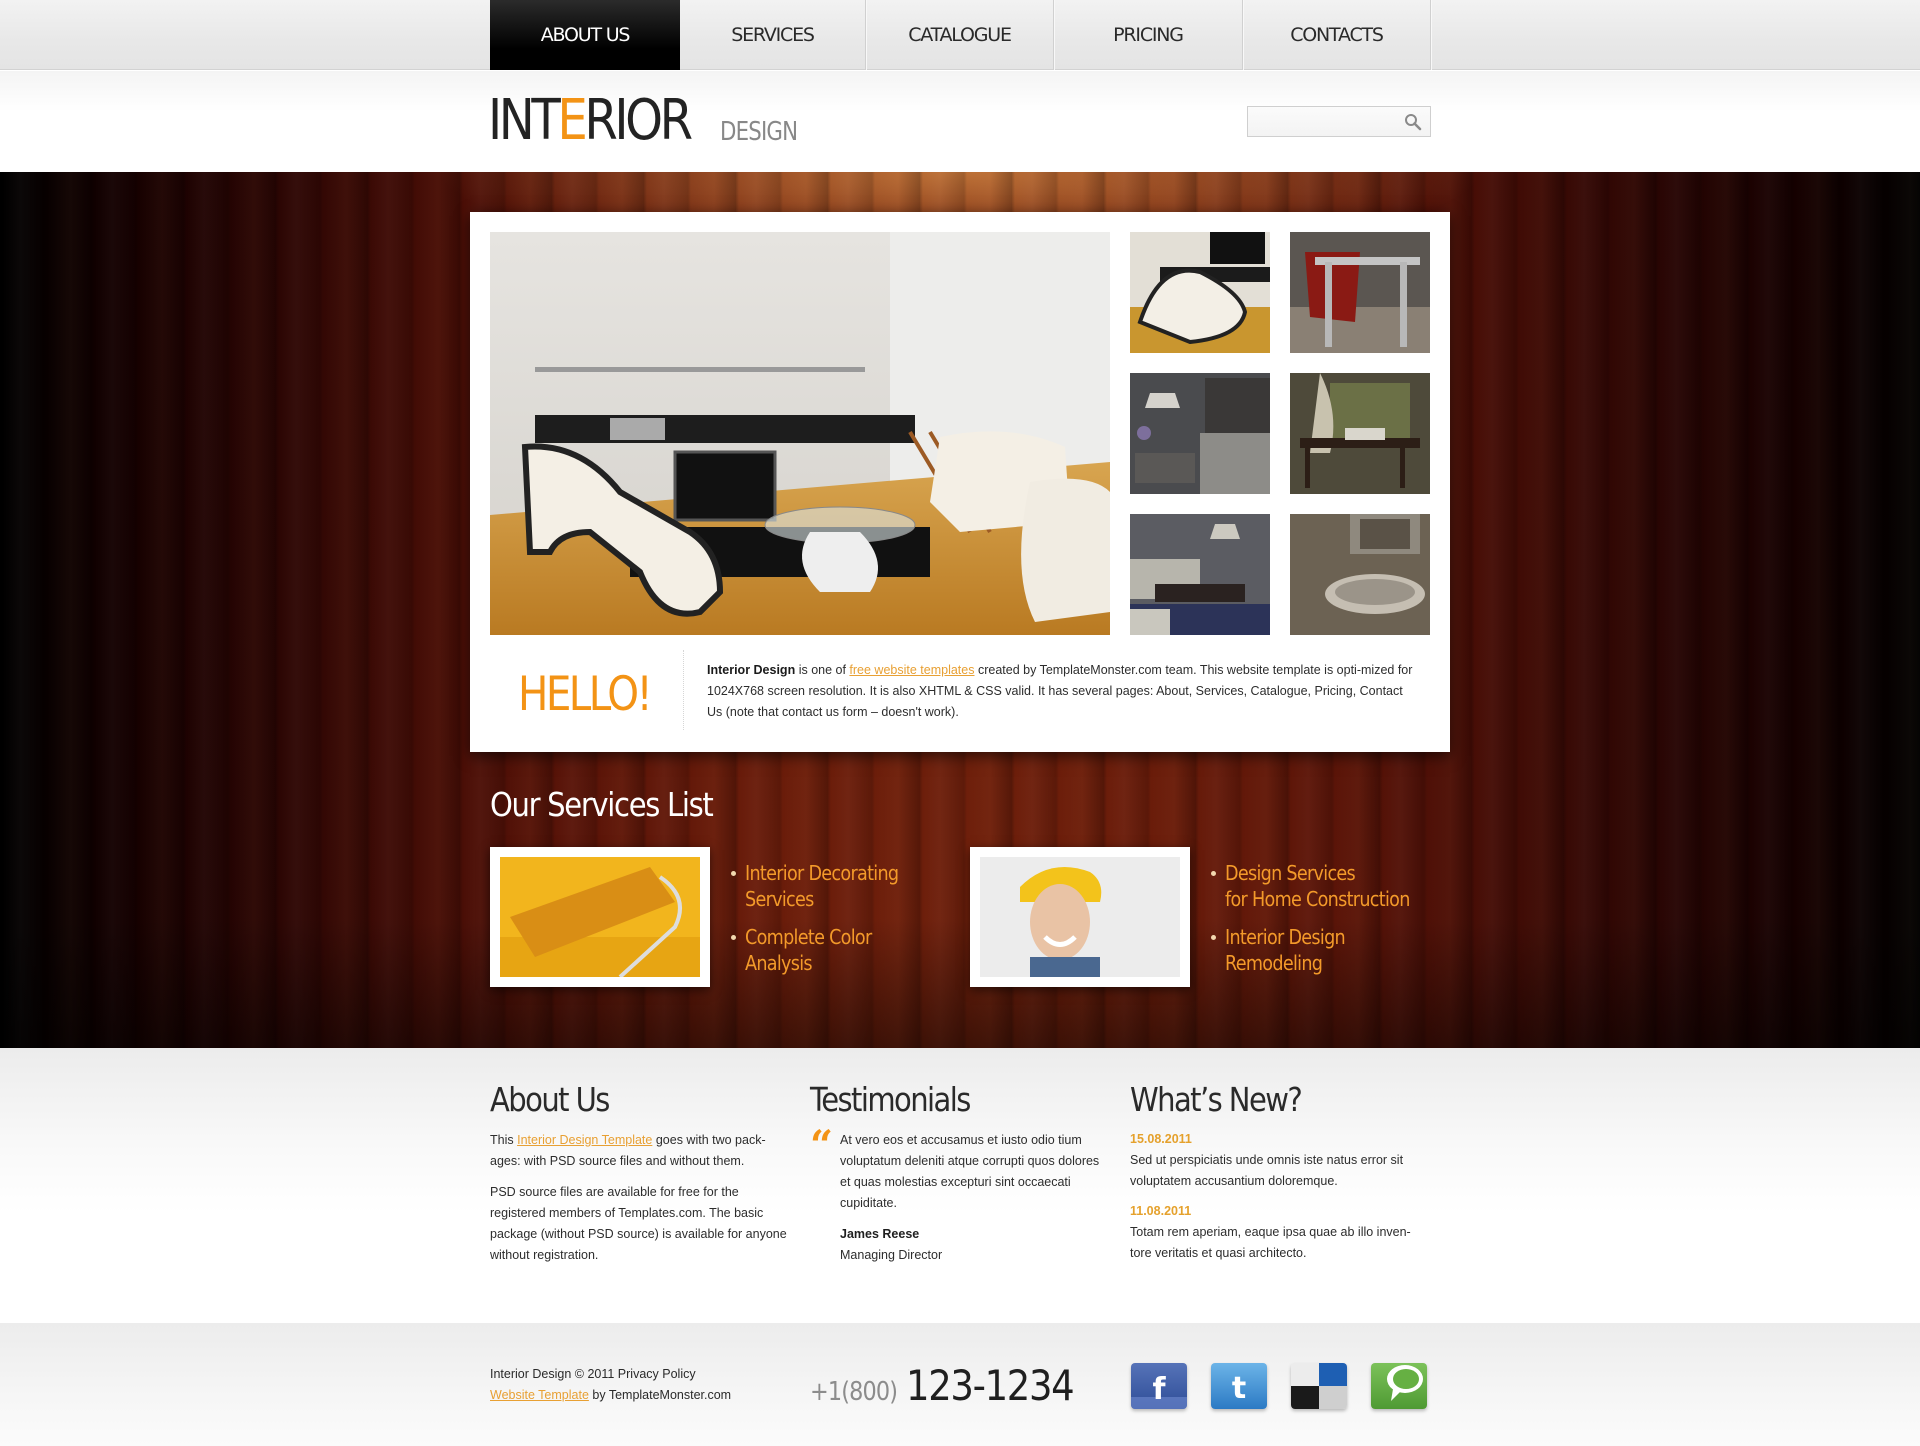 Image resolution: width=1920 pixels, height=1446 pixels. I want to click on thumbnail-red-chair, so click(1360, 292).